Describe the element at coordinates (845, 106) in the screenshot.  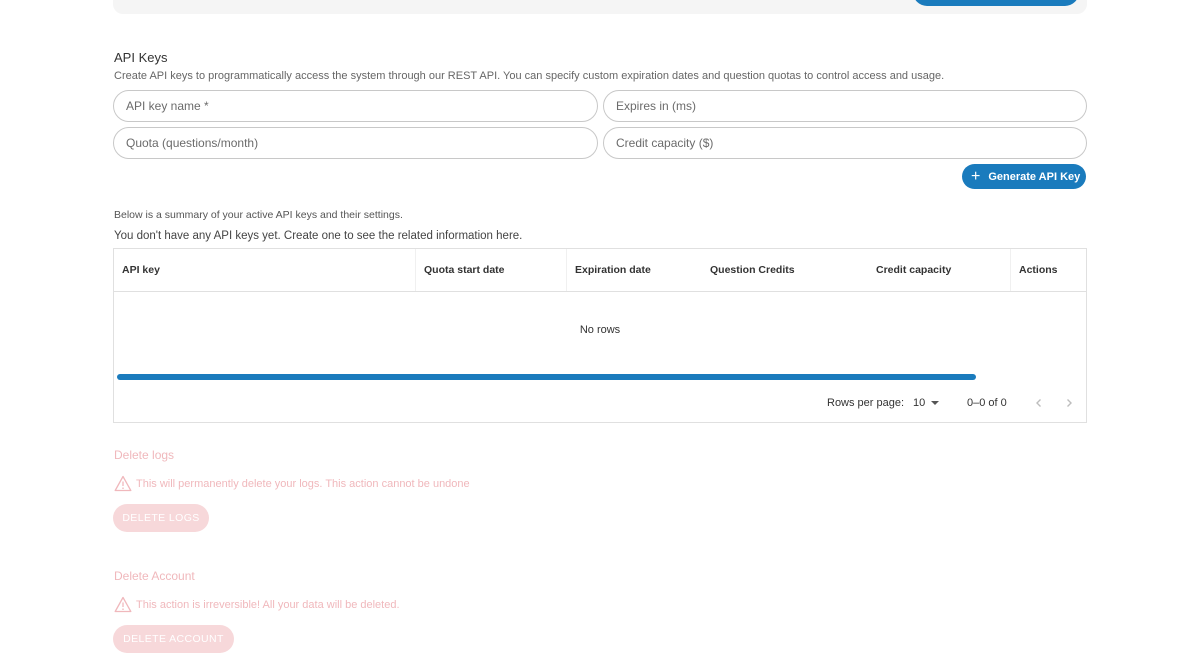
I see `expires-in-input` at that location.